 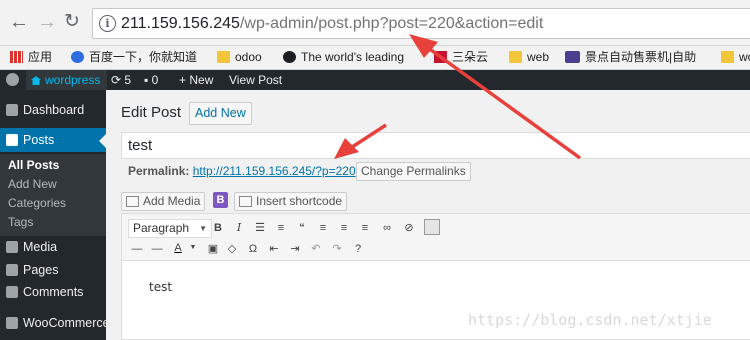 What do you see at coordinates (360, 141) in the screenshot?
I see `annotation-arrow-permalink` at bounding box center [360, 141].